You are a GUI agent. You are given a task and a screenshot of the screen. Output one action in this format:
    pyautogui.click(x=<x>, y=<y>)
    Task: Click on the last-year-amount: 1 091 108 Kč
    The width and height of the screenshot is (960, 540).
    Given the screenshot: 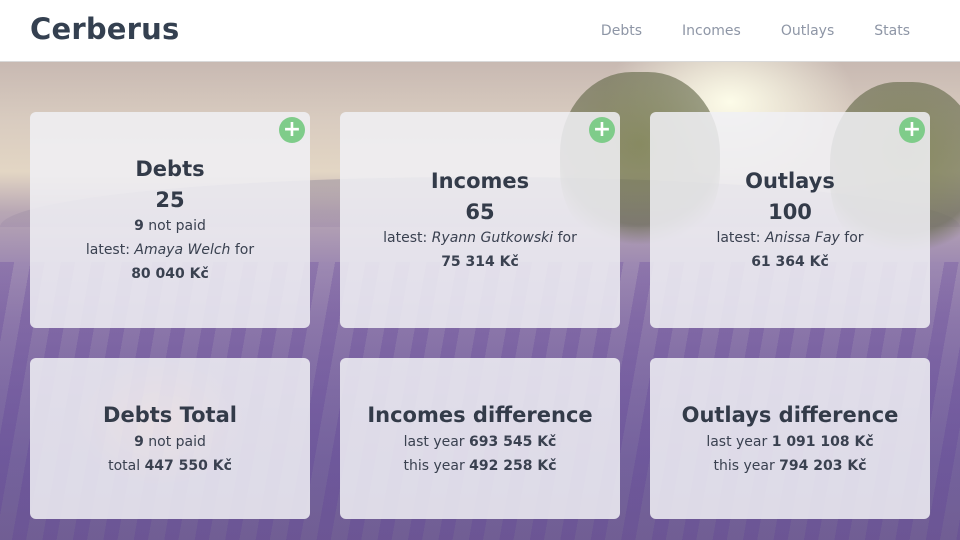 What is the action you would take?
    pyautogui.click(x=822, y=442)
    